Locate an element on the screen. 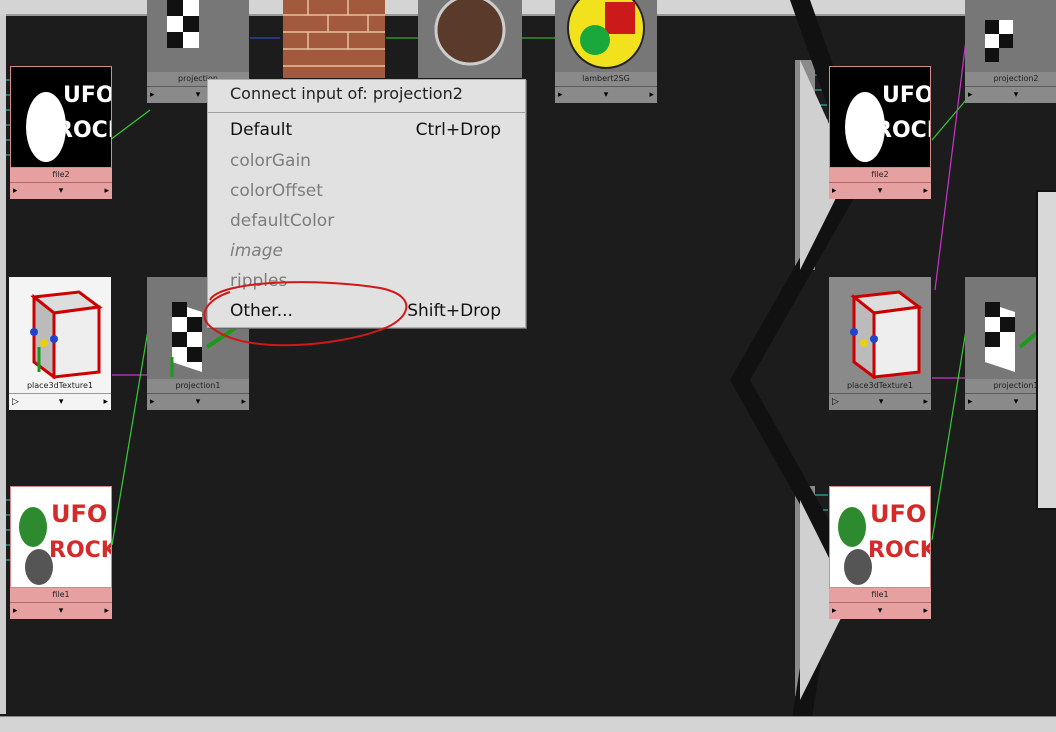  menu-accel-other: Shift+Drop is located at coordinates (454, 311).